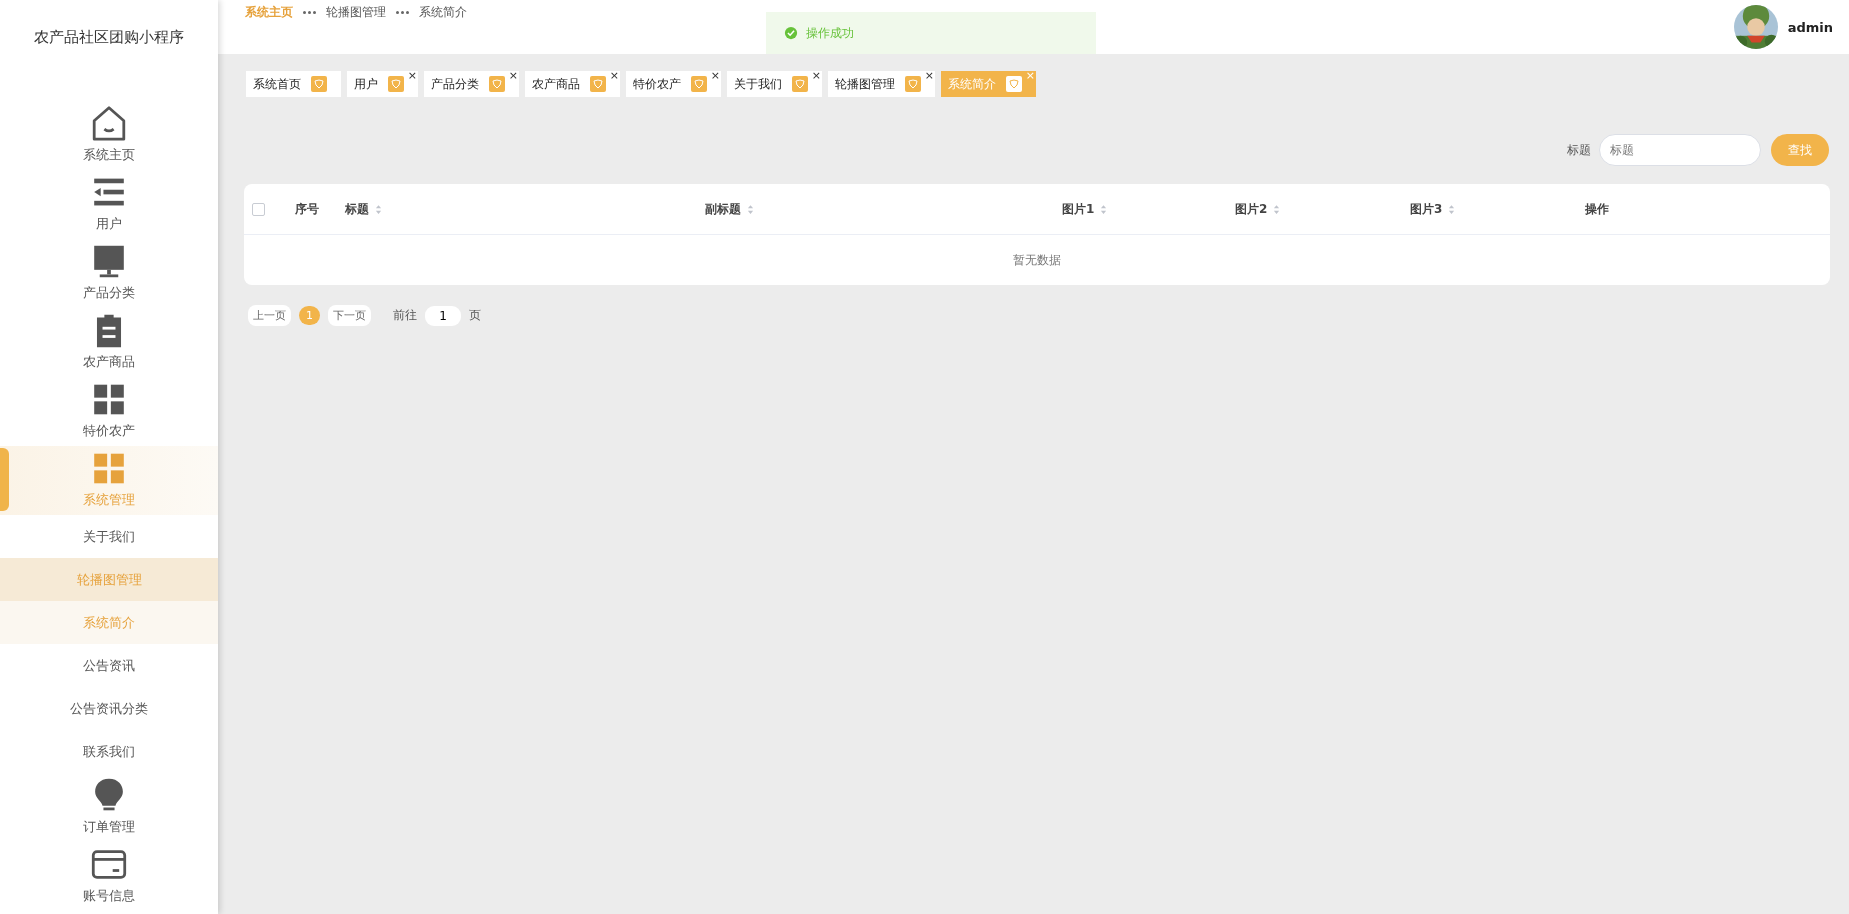 The image size is (1849, 914). Describe the element at coordinates (109, 708) in the screenshot. I see `submenu-item: 公告资讯分类` at that location.